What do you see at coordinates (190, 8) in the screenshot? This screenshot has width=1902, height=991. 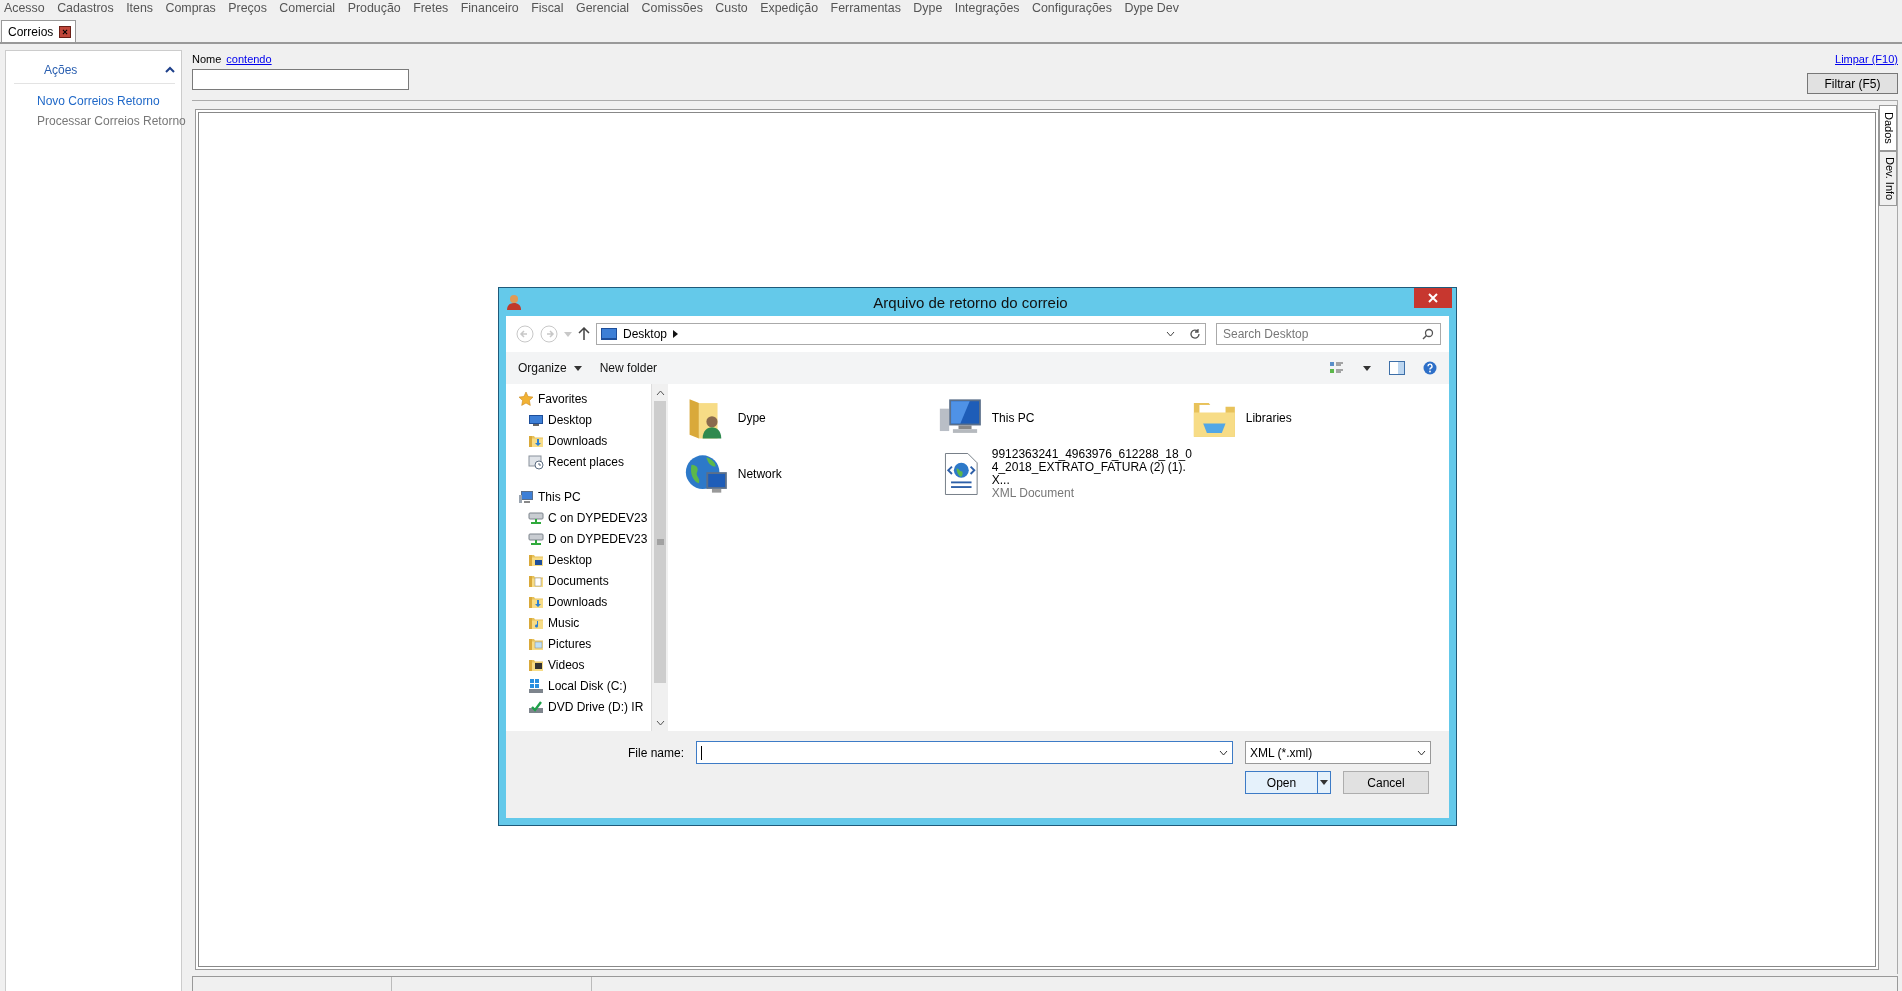 I see `menu-item: Compras` at bounding box center [190, 8].